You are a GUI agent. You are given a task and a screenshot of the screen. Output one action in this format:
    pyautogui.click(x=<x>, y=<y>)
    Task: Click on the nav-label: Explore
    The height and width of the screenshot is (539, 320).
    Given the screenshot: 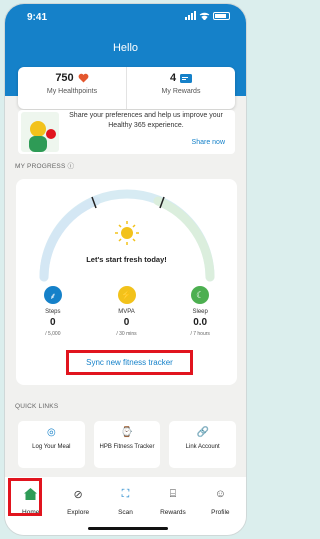 What is the action you would take?
    pyautogui.click(x=78, y=512)
    